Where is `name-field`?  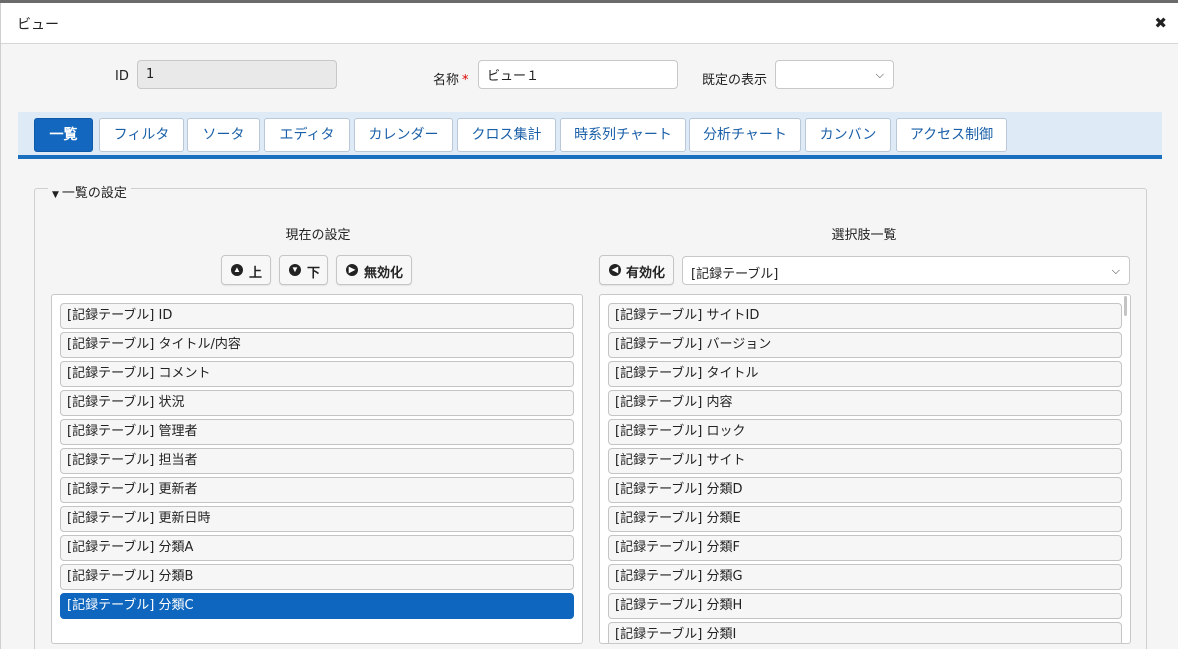 name-field is located at coordinates (578, 74).